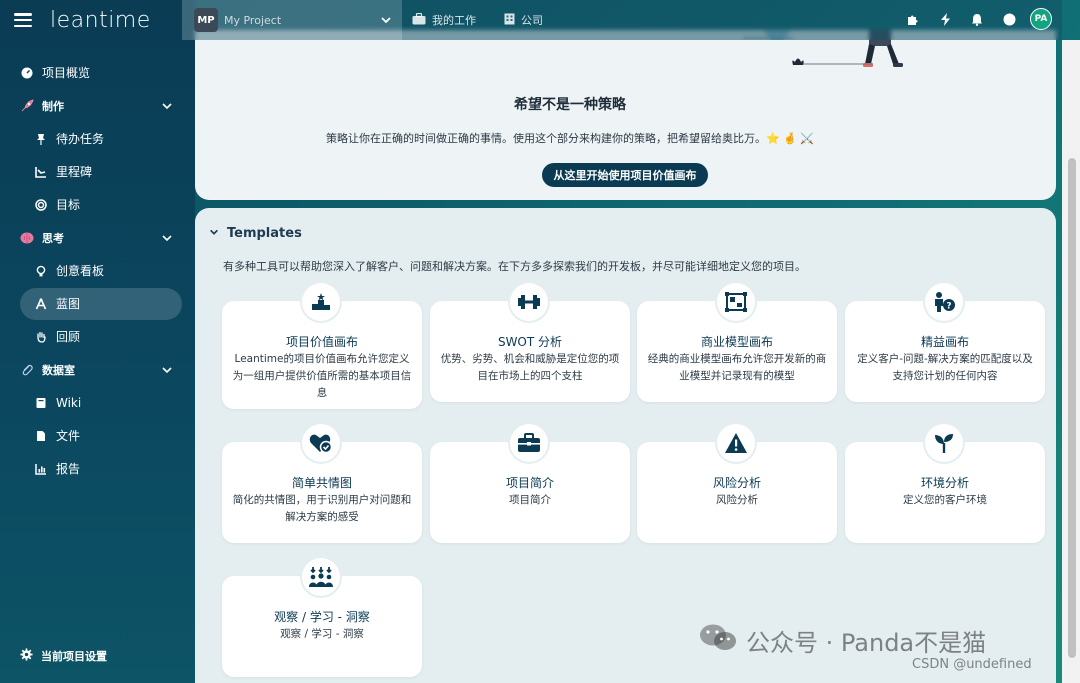  What do you see at coordinates (97, 105) in the screenshot?
I see `sidebar-section-make: 制作` at bounding box center [97, 105].